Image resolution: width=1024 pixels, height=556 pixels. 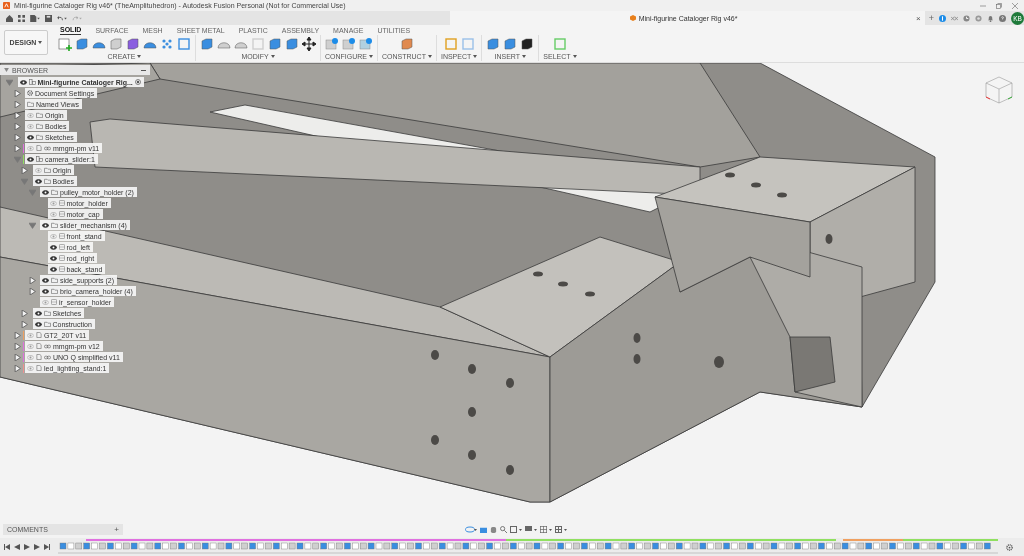 What do you see at coordinates (62, 18) in the screenshot?
I see `undo-icon` at bounding box center [62, 18].